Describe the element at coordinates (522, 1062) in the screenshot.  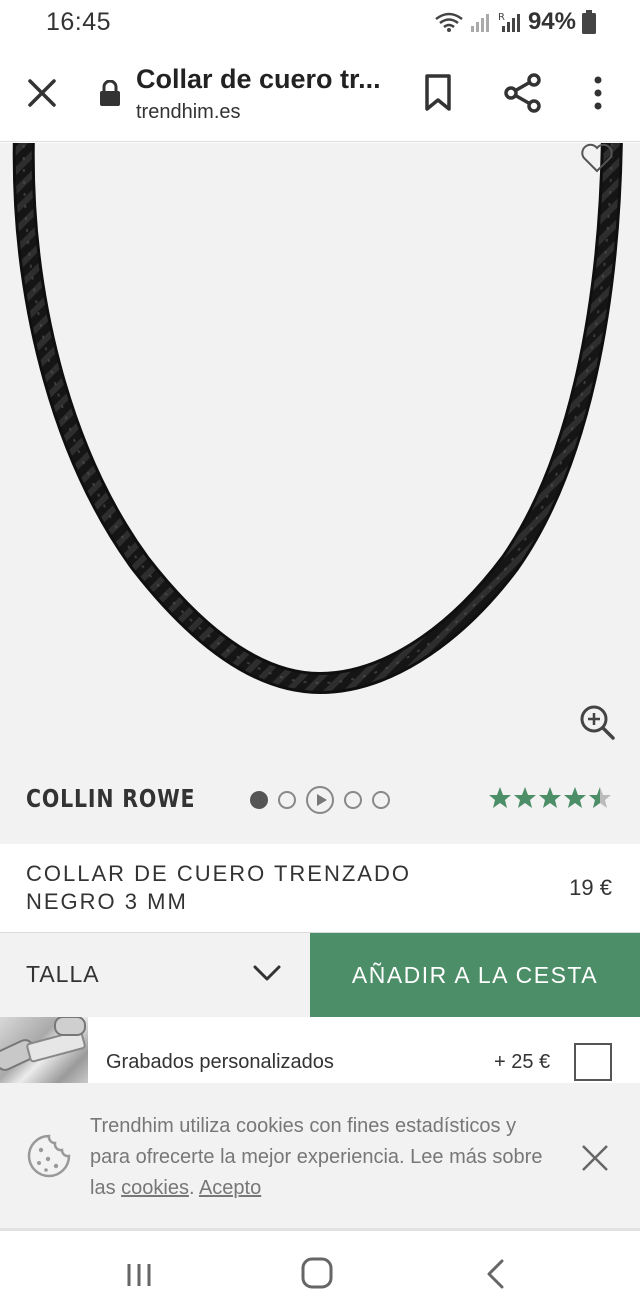
I see `engraving-price: + 25 €` at that location.